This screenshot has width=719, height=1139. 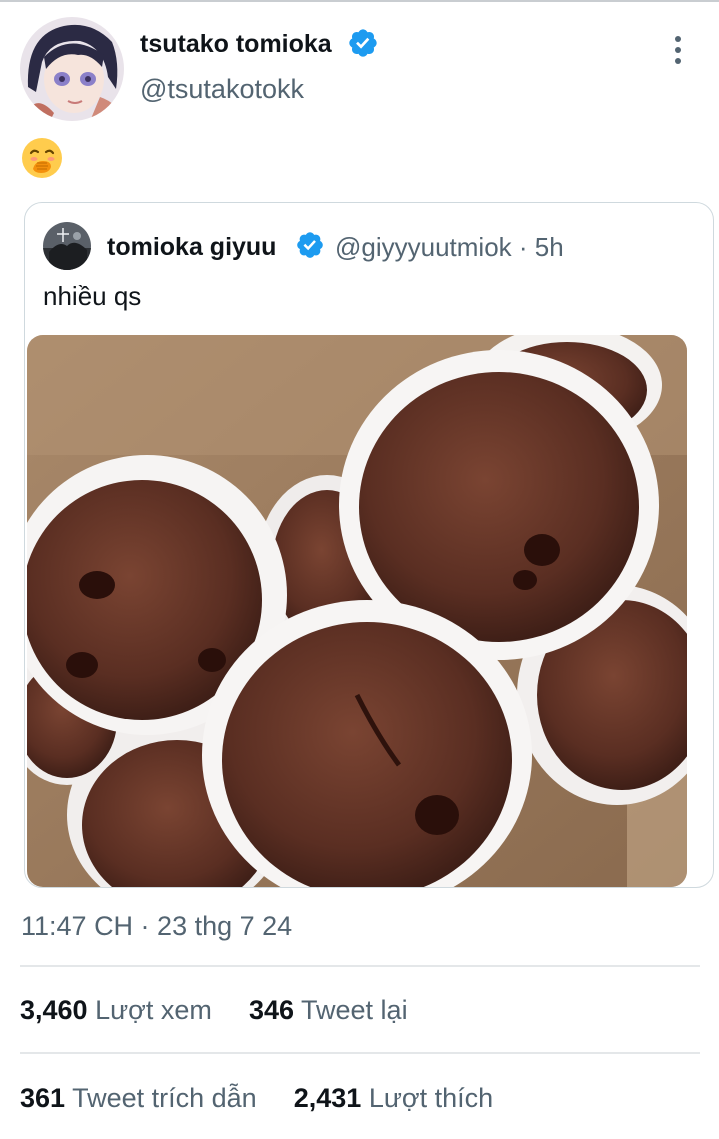 What do you see at coordinates (431, 1098) in the screenshot?
I see `likes-label: Lượt thích` at bounding box center [431, 1098].